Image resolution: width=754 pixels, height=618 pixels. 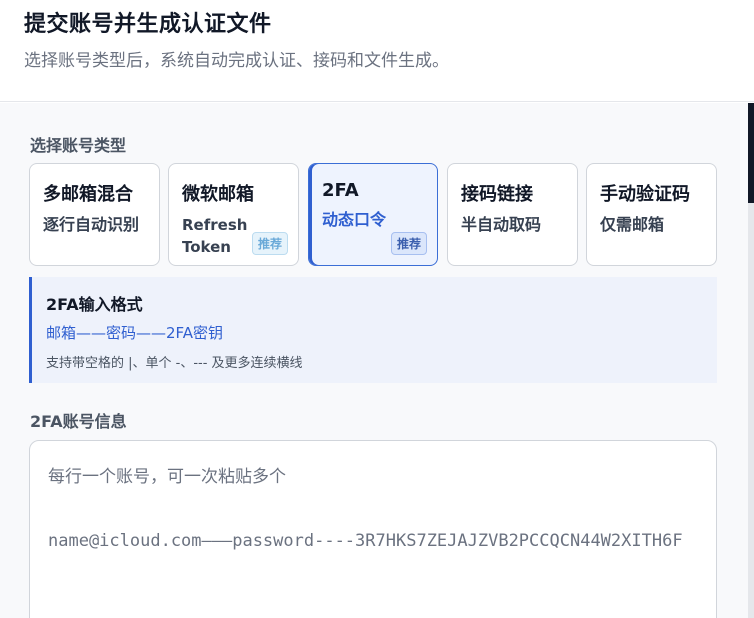 I want to click on card-description: 仅需邮箱, so click(x=632, y=224).